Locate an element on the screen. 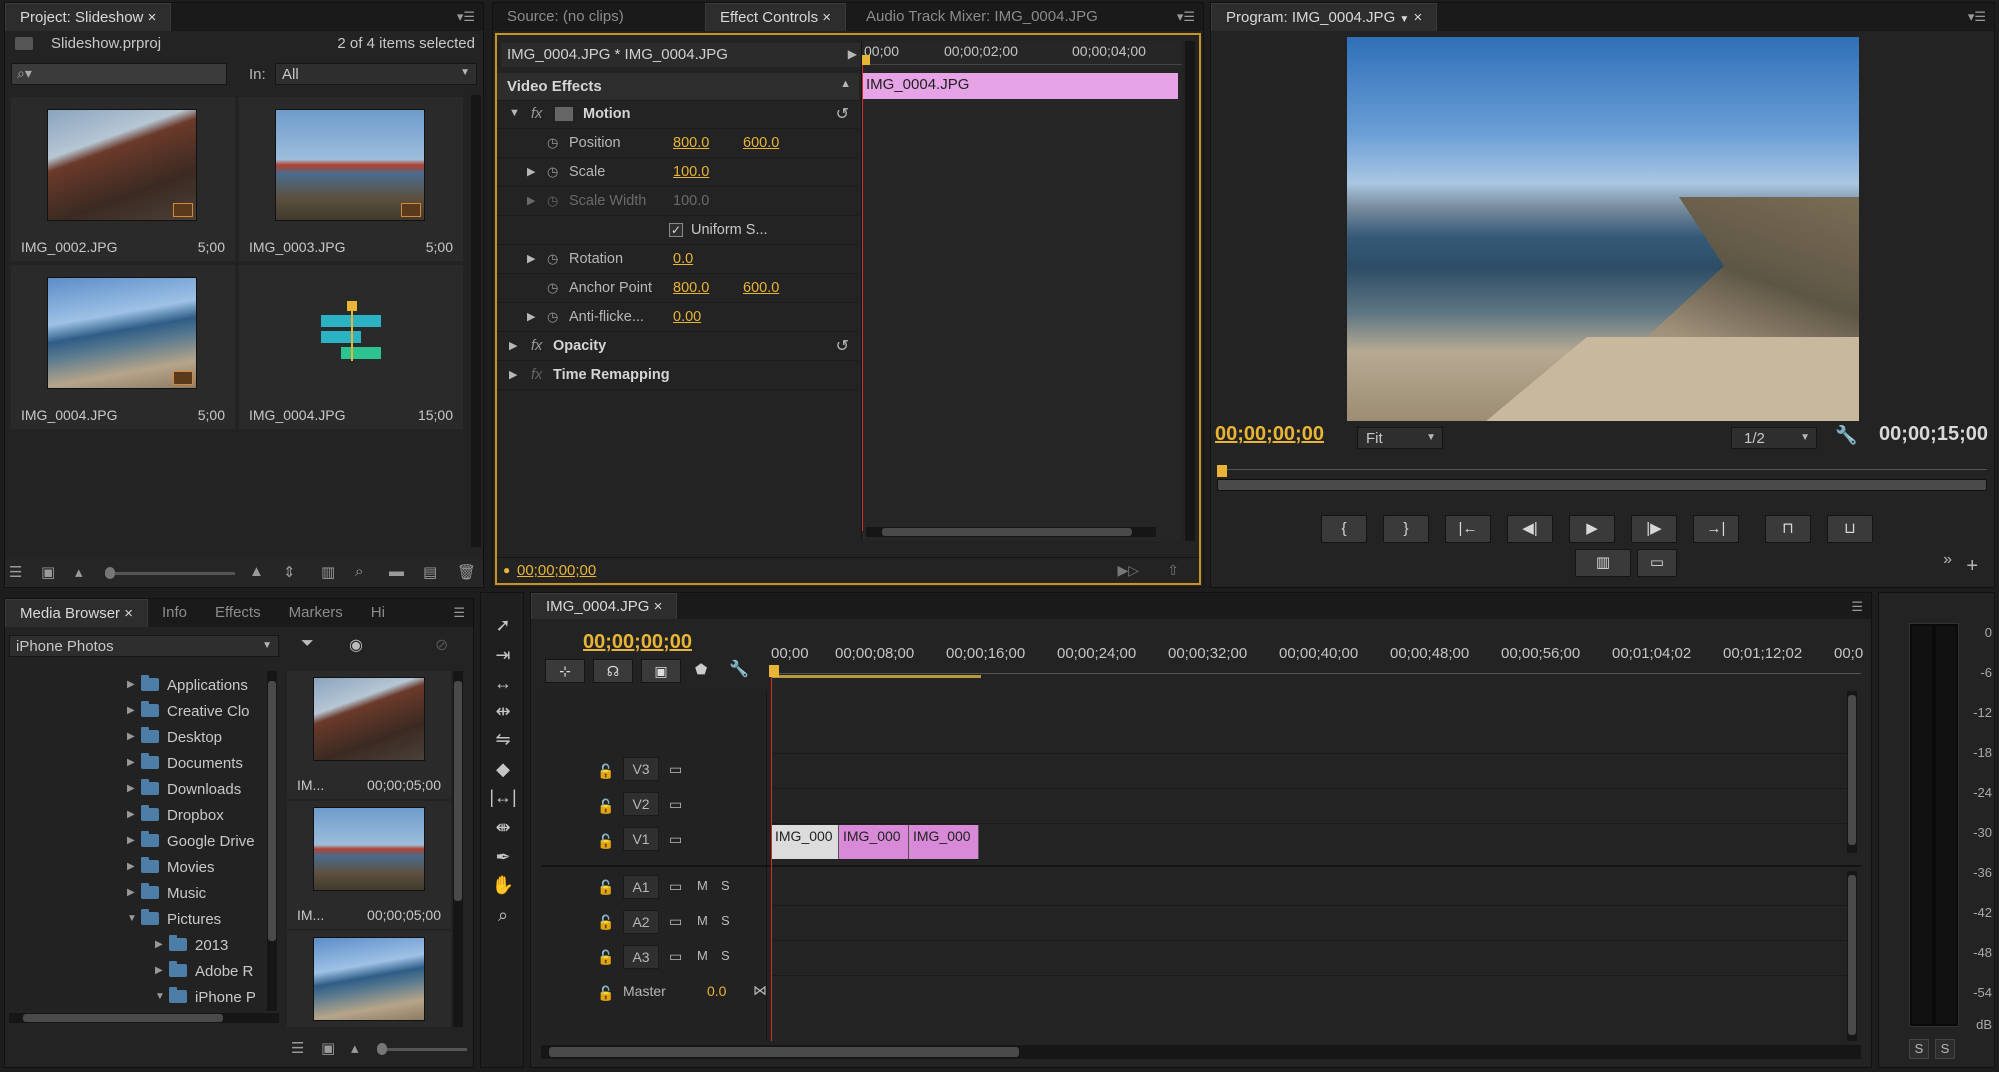  work-area-bar is located at coordinates (876, 676).